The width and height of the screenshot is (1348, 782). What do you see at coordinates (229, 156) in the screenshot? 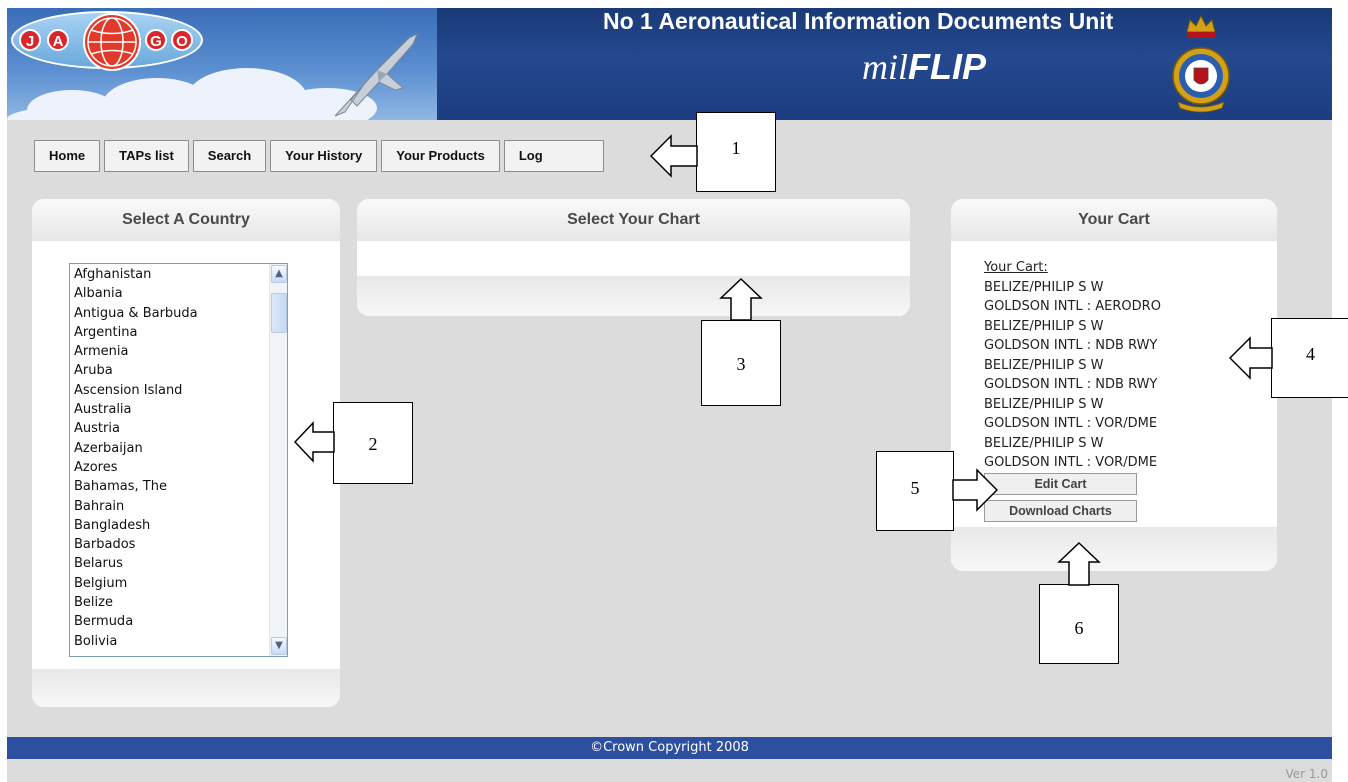
I see `nav-search: Search` at bounding box center [229, 156].